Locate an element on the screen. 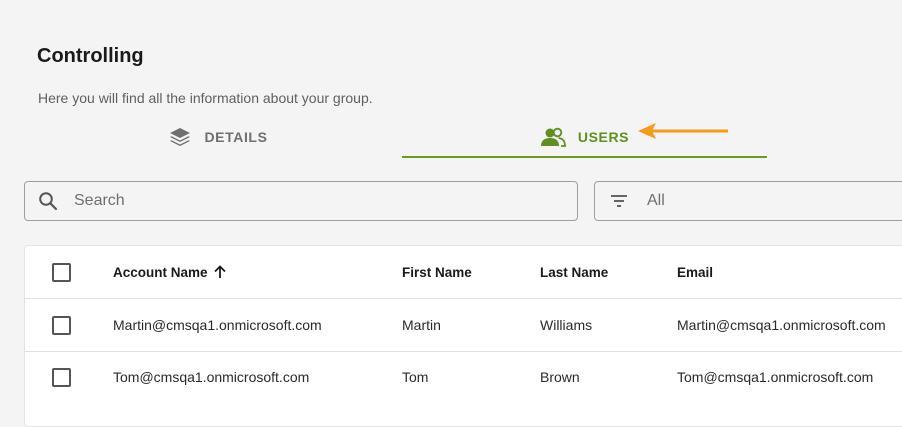 This screenshot has width=902, height=427. layers-icon is located at coordinates (180, 137).